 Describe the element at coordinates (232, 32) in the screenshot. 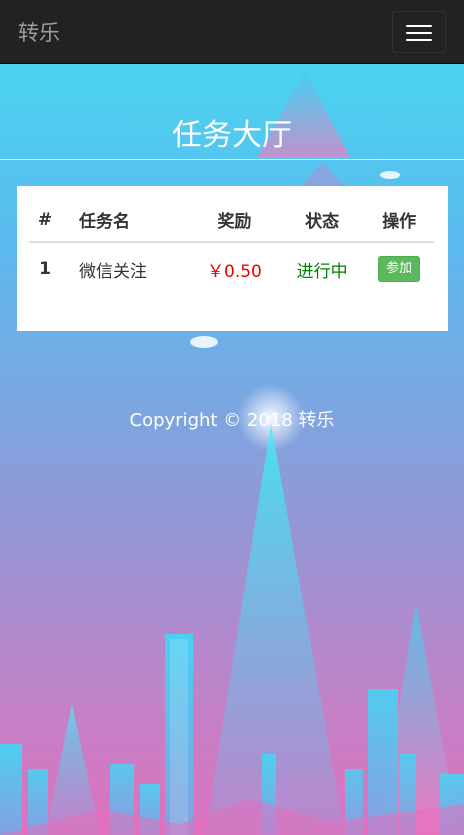

I see `navbar: 转乐` at that location.